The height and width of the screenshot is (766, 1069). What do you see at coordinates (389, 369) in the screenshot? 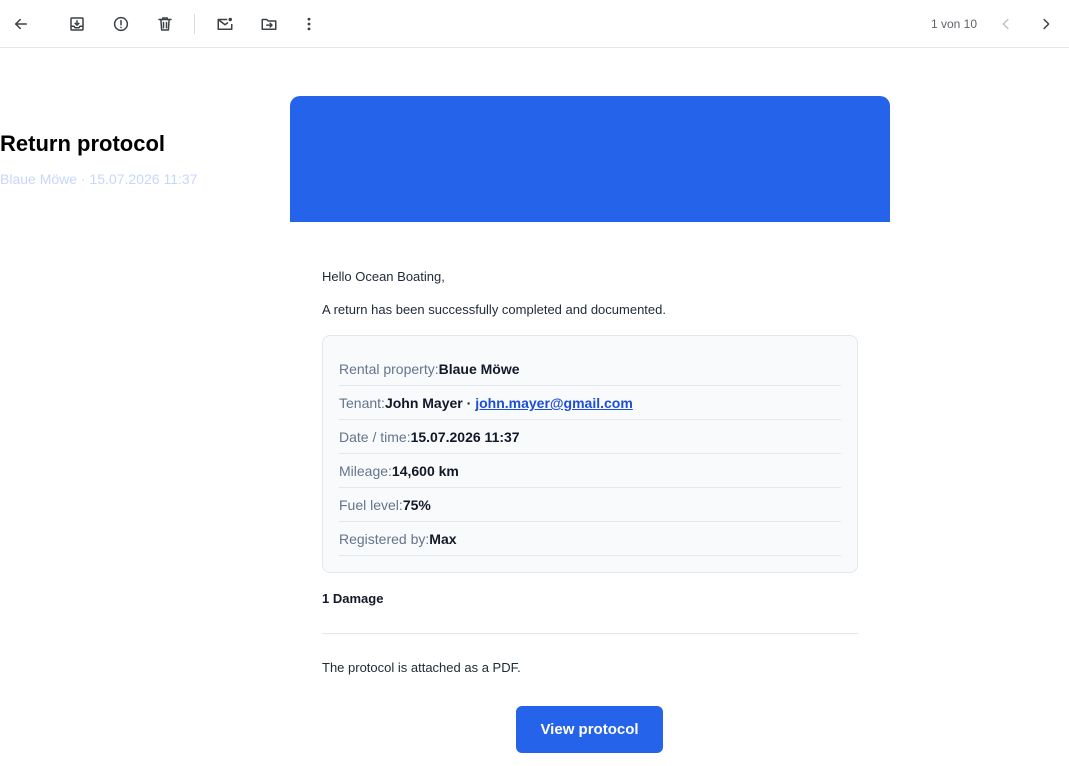
I see `detail-label: Rental property:` at bounding box center [389, 369].